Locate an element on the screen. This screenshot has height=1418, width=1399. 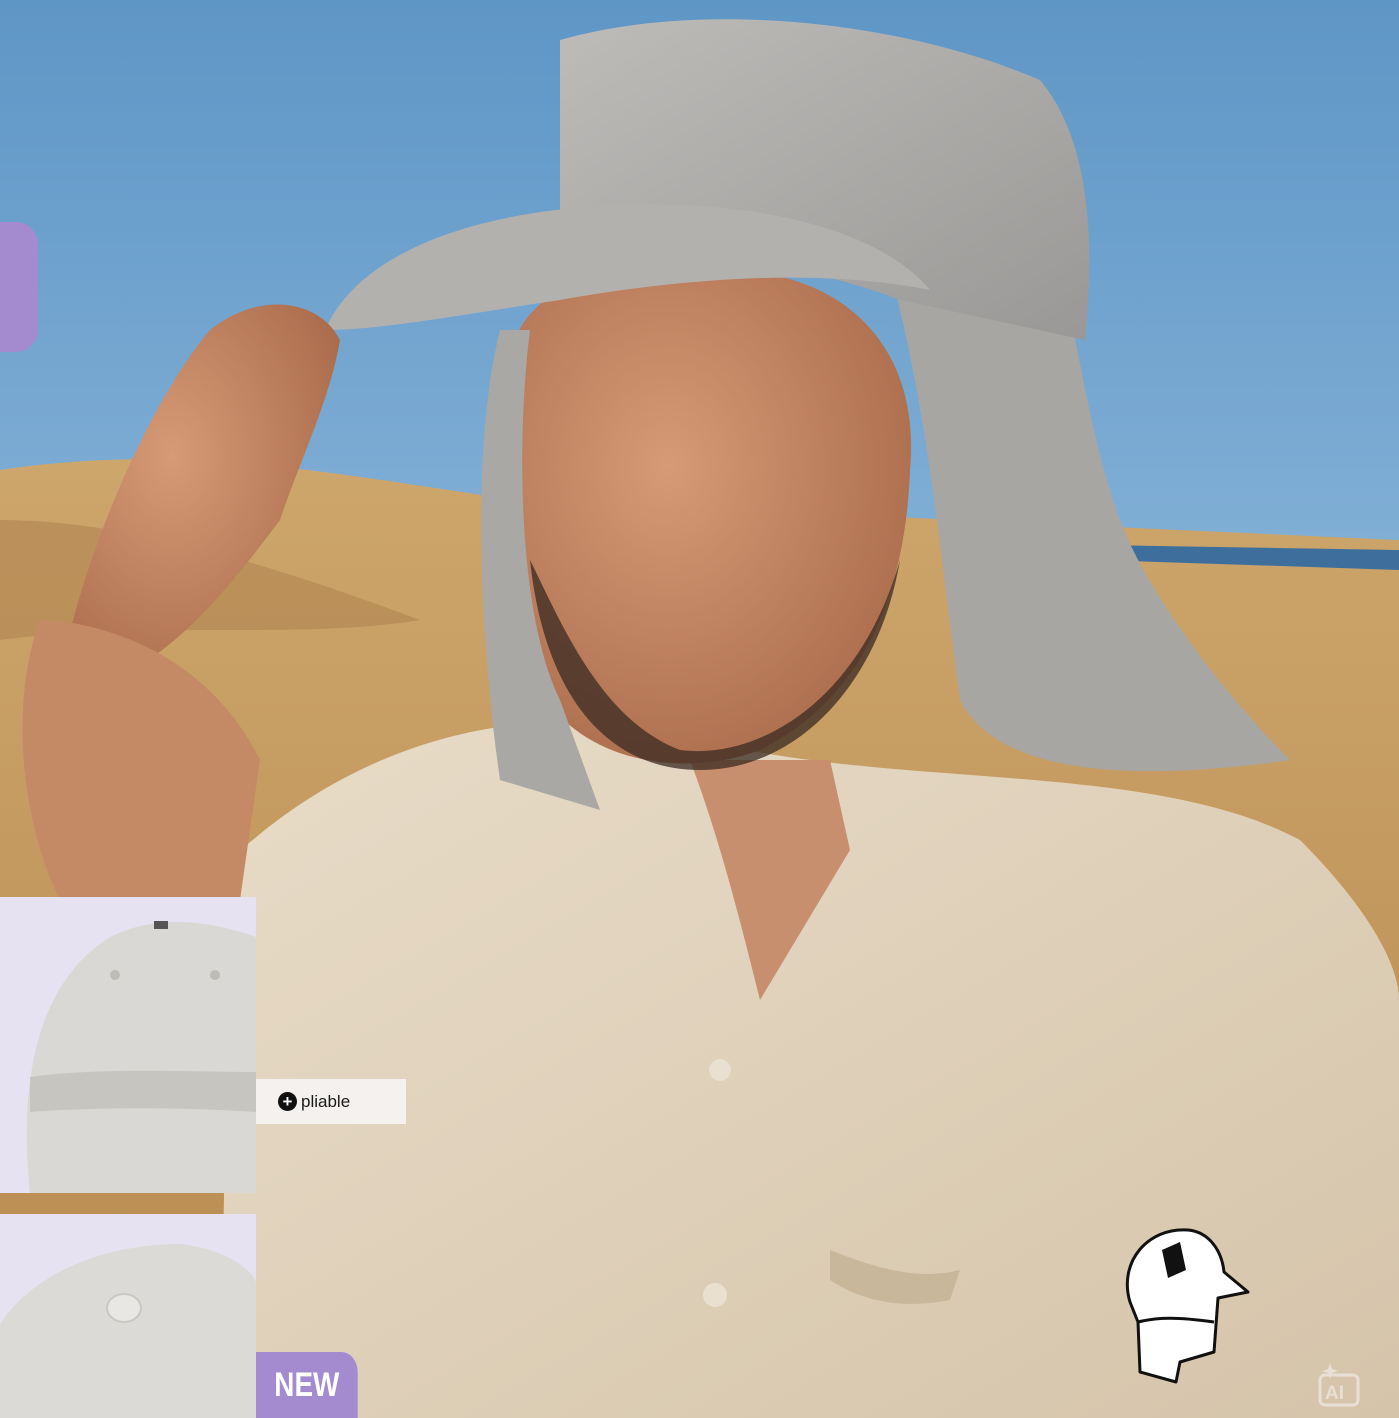
cap-top-photo is located at coordinates (128, 1331).